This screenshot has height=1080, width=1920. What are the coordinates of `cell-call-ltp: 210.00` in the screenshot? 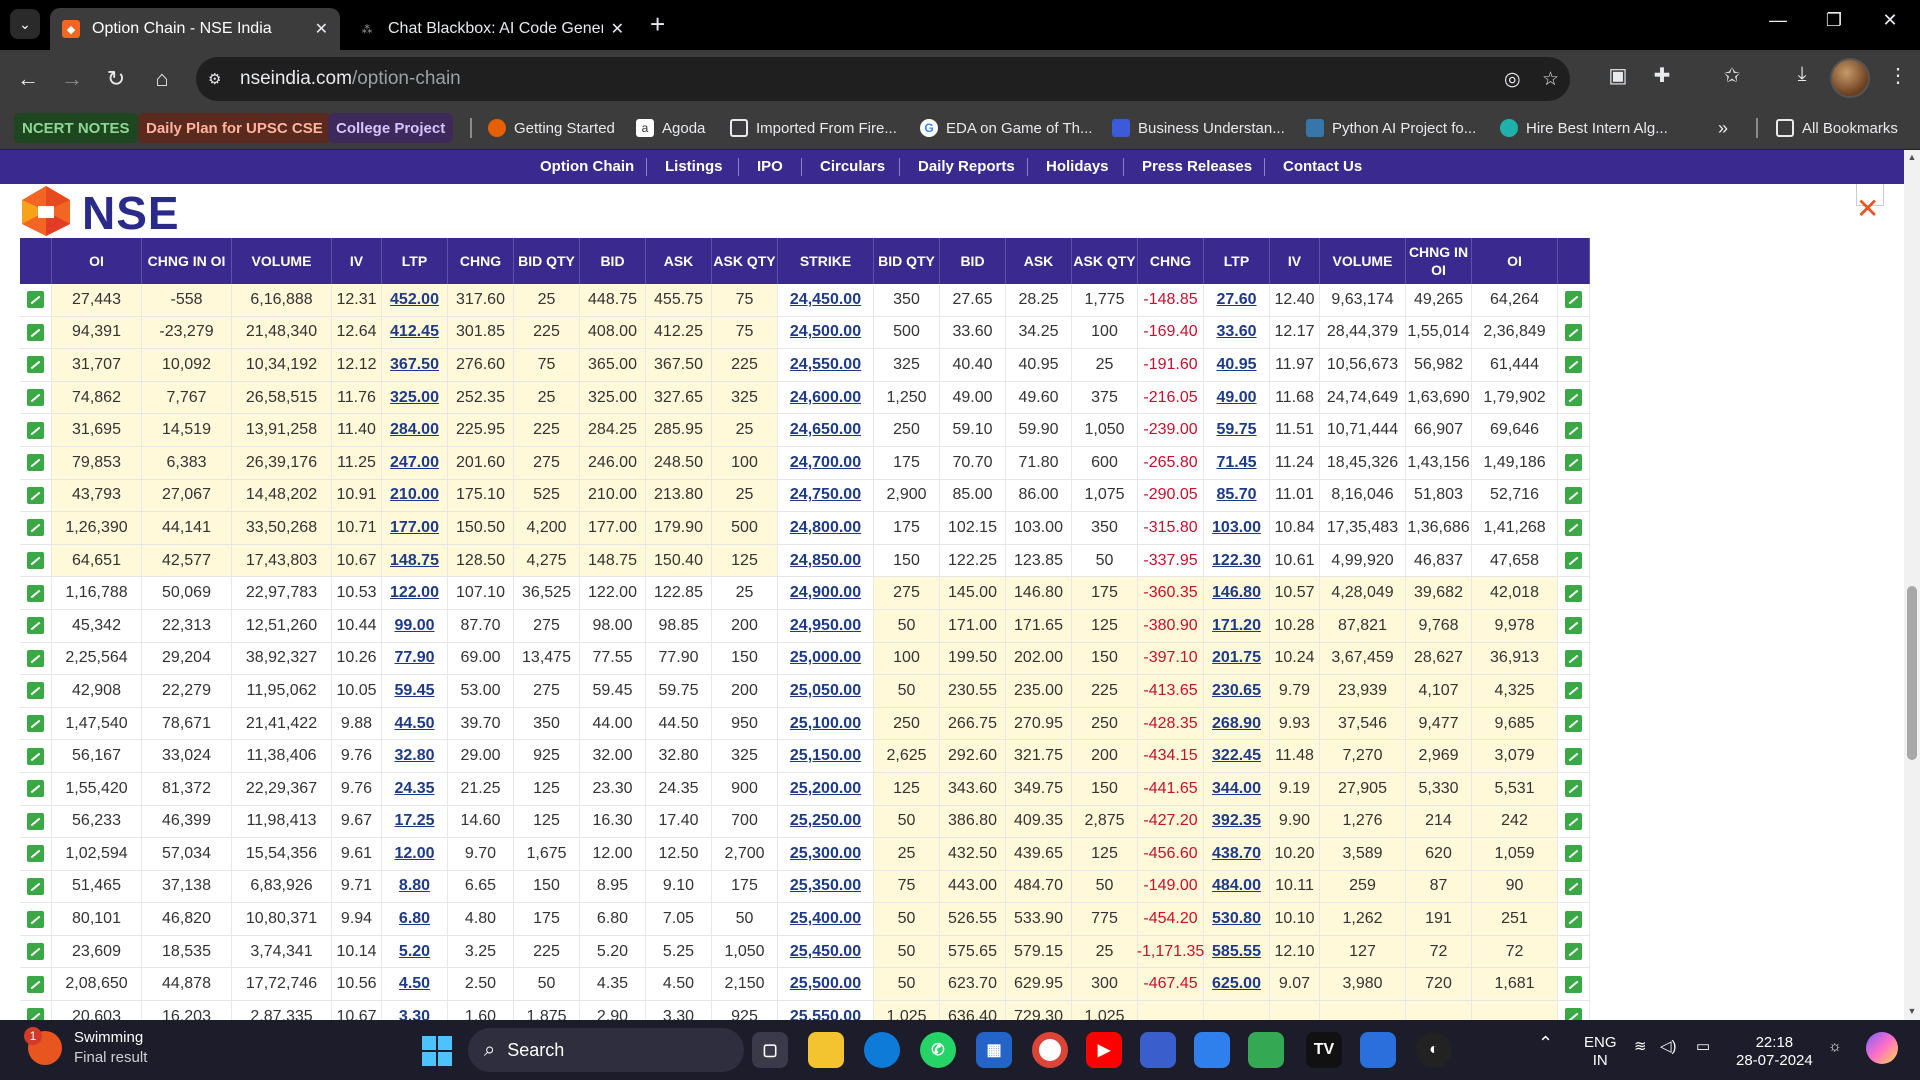 It's located at (415, 495).